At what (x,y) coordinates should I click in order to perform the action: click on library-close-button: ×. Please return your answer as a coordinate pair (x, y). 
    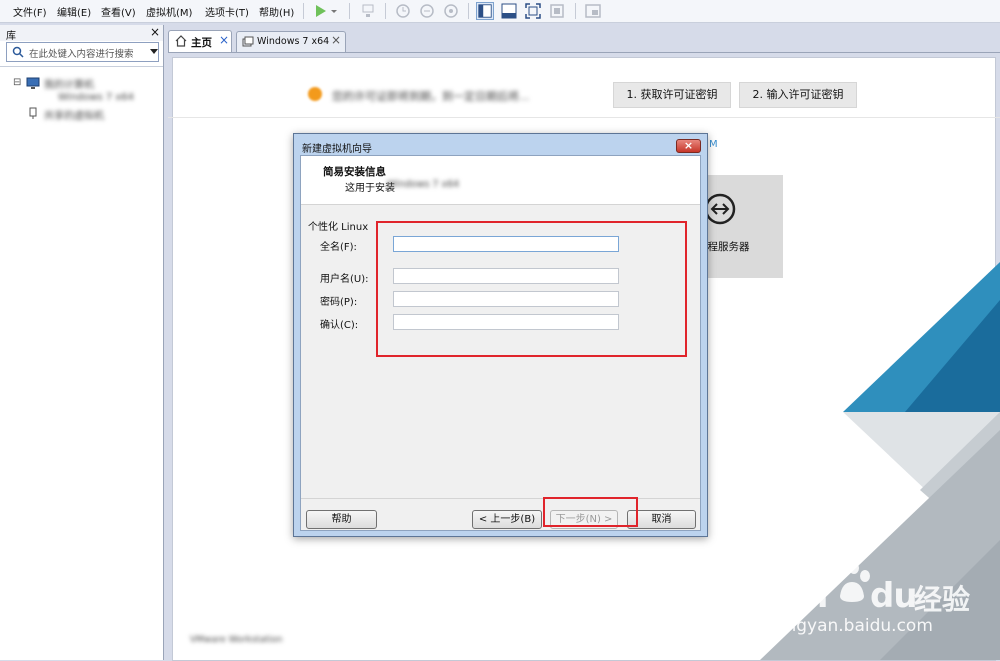
    Looking at the image, I should click on (155, 32).